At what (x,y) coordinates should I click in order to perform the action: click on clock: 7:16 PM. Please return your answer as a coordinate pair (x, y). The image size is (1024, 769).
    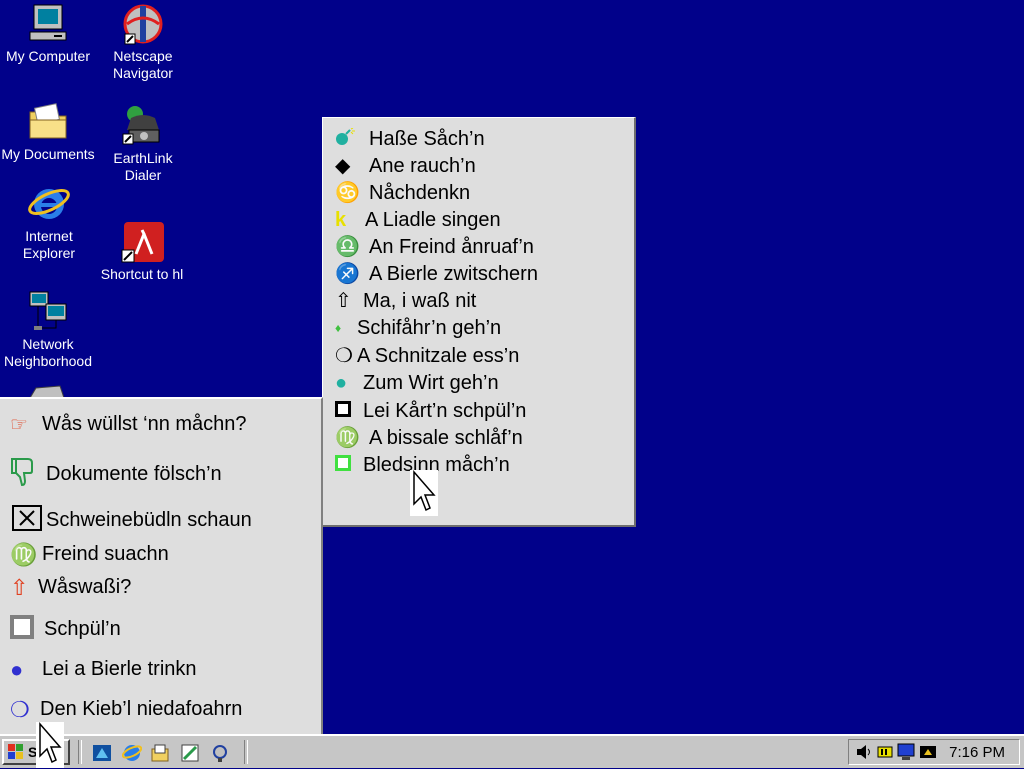
    Looking at the image, I should click on (977, 752).